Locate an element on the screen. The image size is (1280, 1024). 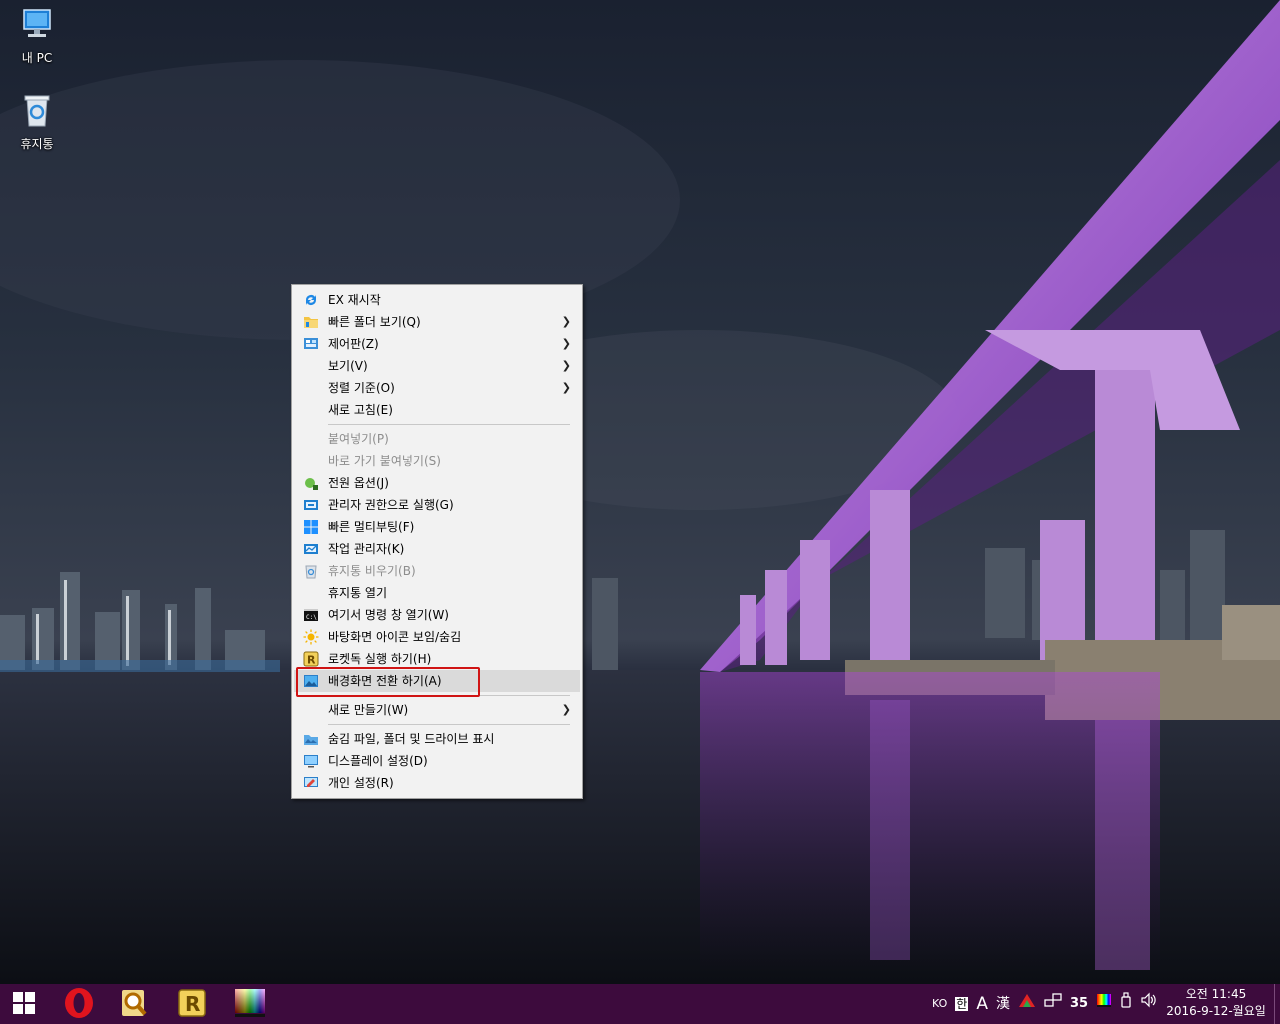
desktop-icon-recycle-bin: 휴지통 is located at coordinates (37, 123).